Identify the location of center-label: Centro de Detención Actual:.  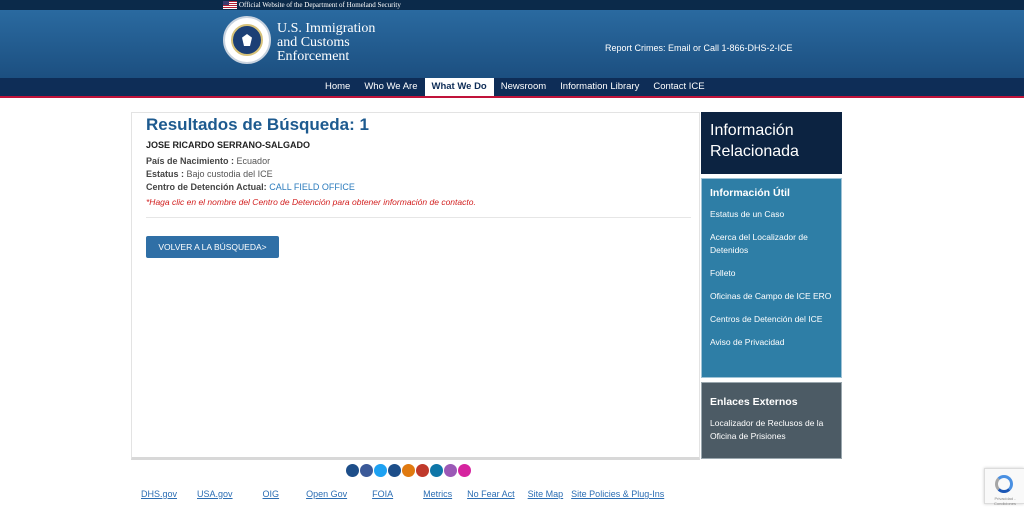
(206, 187).